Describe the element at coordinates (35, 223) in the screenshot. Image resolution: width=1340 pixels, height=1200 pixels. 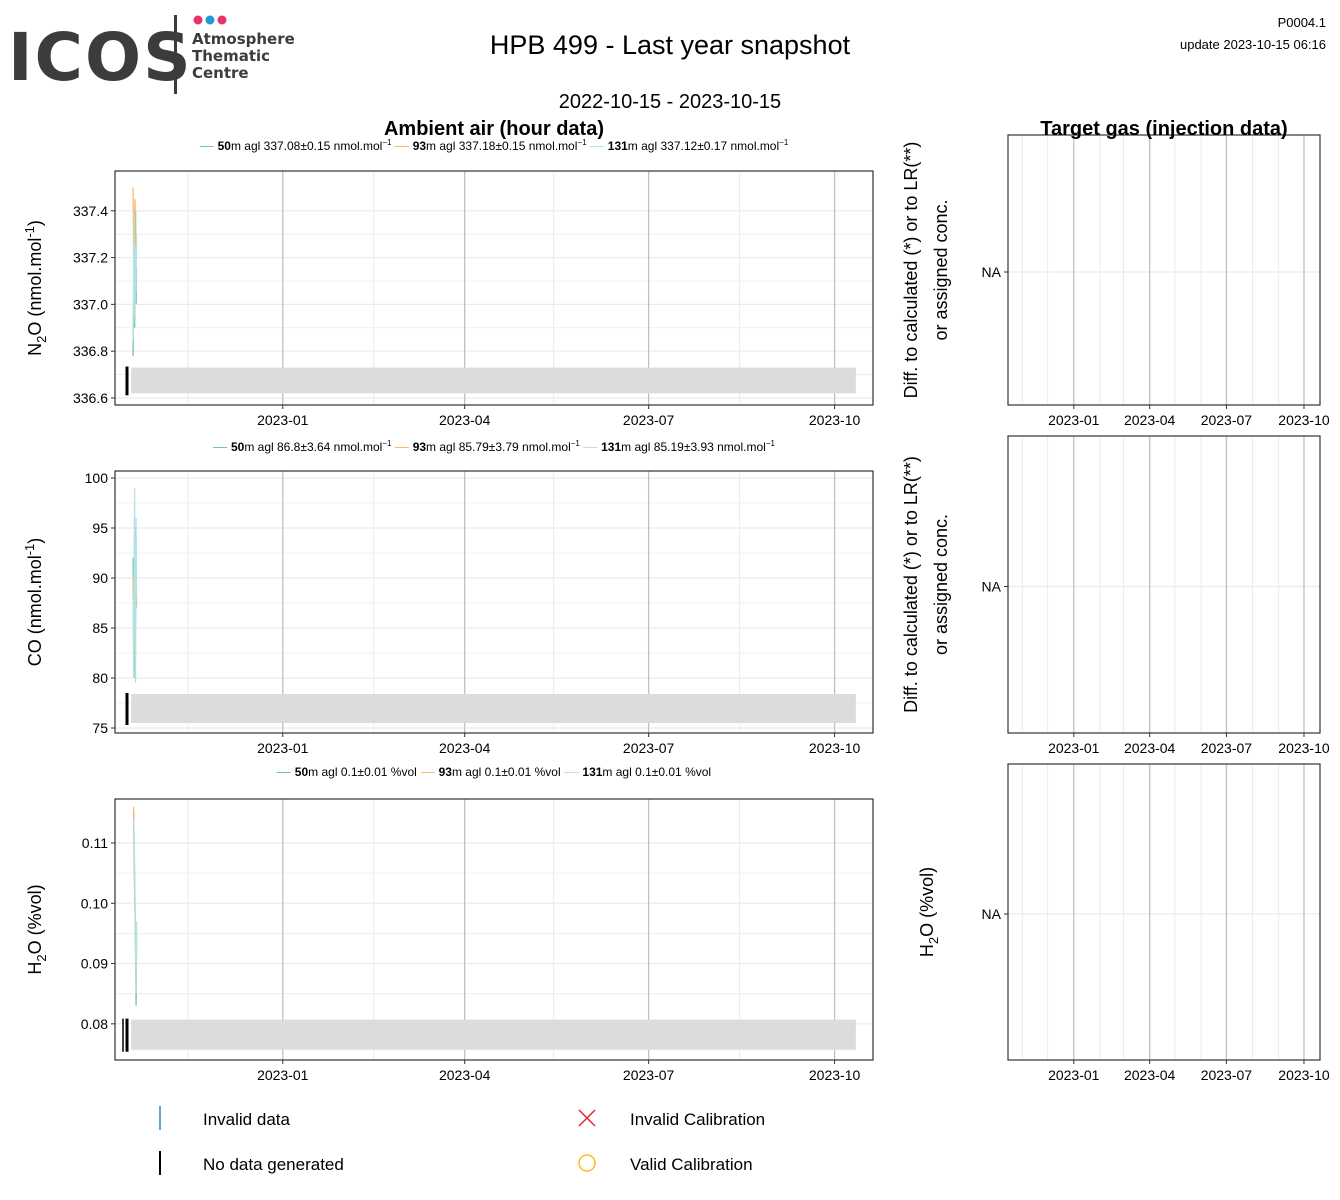
I see `y-axis-label-part: )` at that location.